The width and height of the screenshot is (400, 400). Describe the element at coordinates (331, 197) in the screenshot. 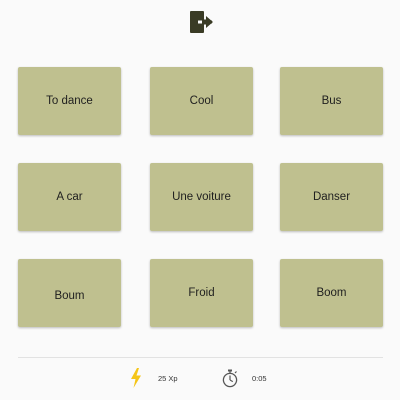

I see `card-danser: Danser` at that location.